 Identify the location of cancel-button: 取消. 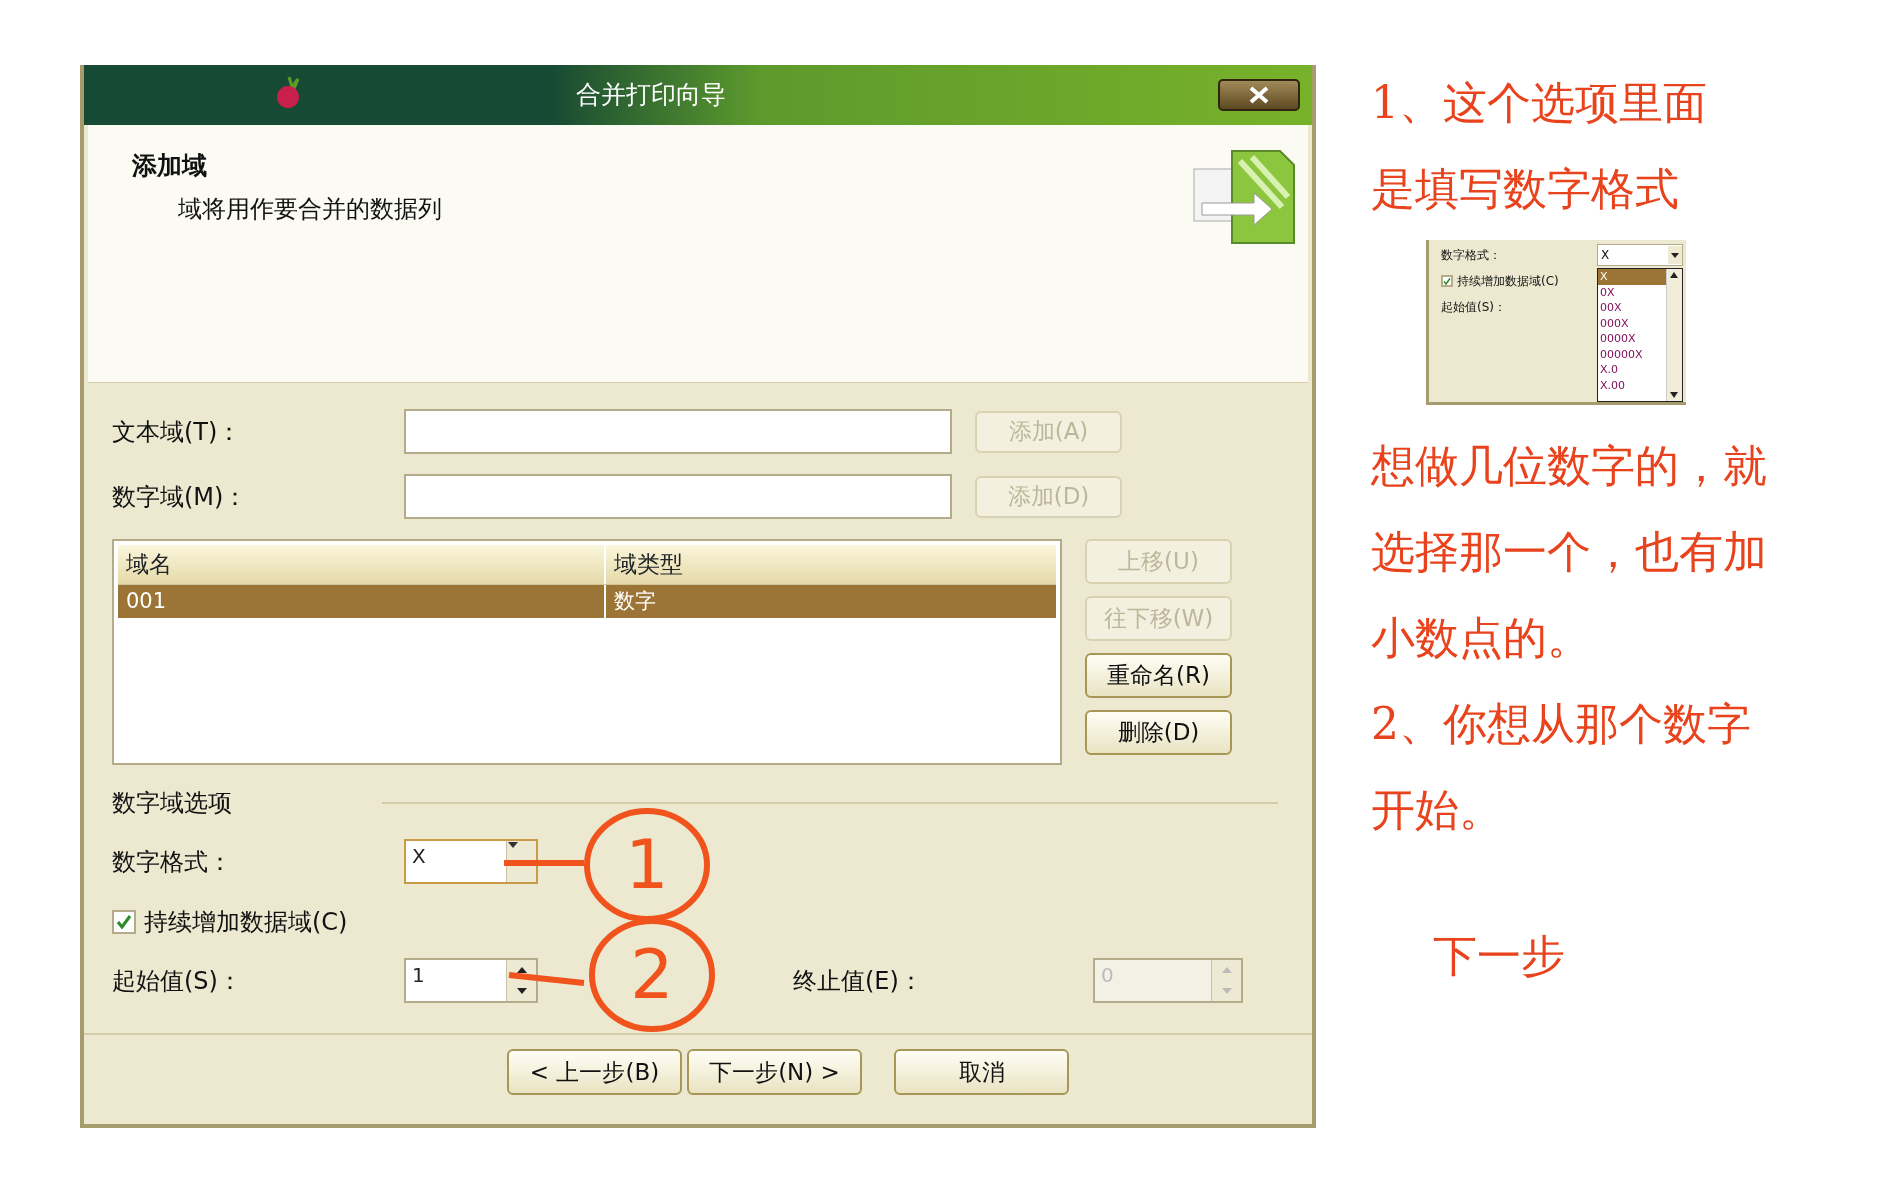
(981, 1072).